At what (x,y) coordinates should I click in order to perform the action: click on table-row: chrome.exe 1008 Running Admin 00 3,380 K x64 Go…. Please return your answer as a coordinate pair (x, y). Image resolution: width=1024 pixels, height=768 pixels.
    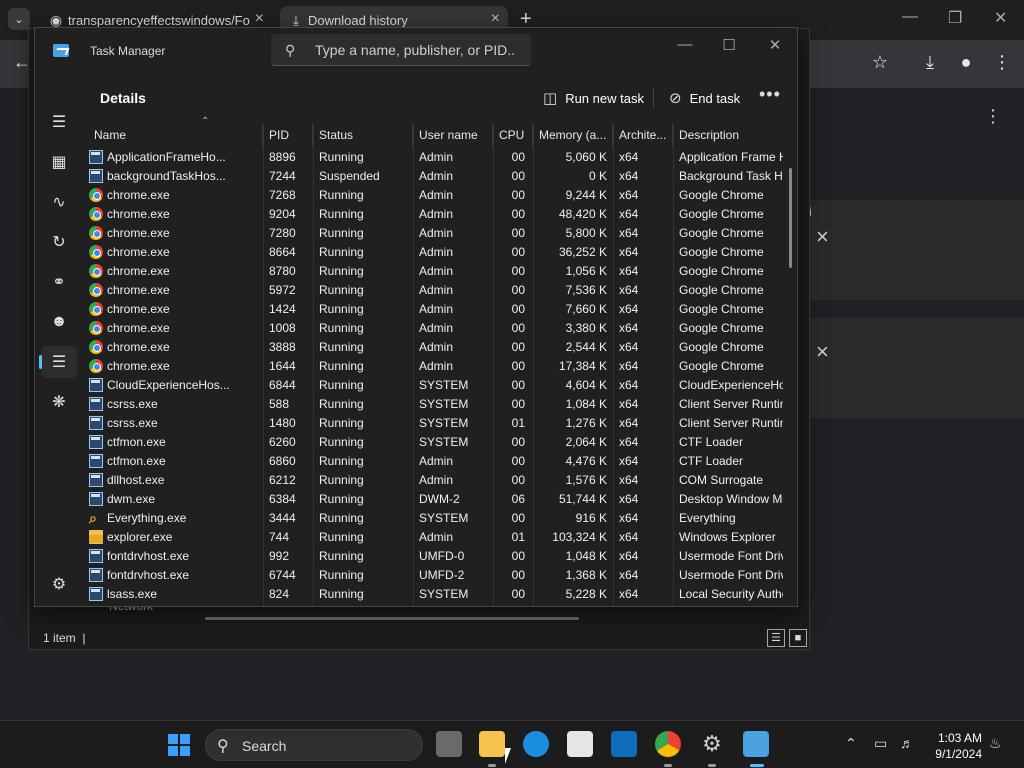
    Looking at the image, I should click on (433, 328).